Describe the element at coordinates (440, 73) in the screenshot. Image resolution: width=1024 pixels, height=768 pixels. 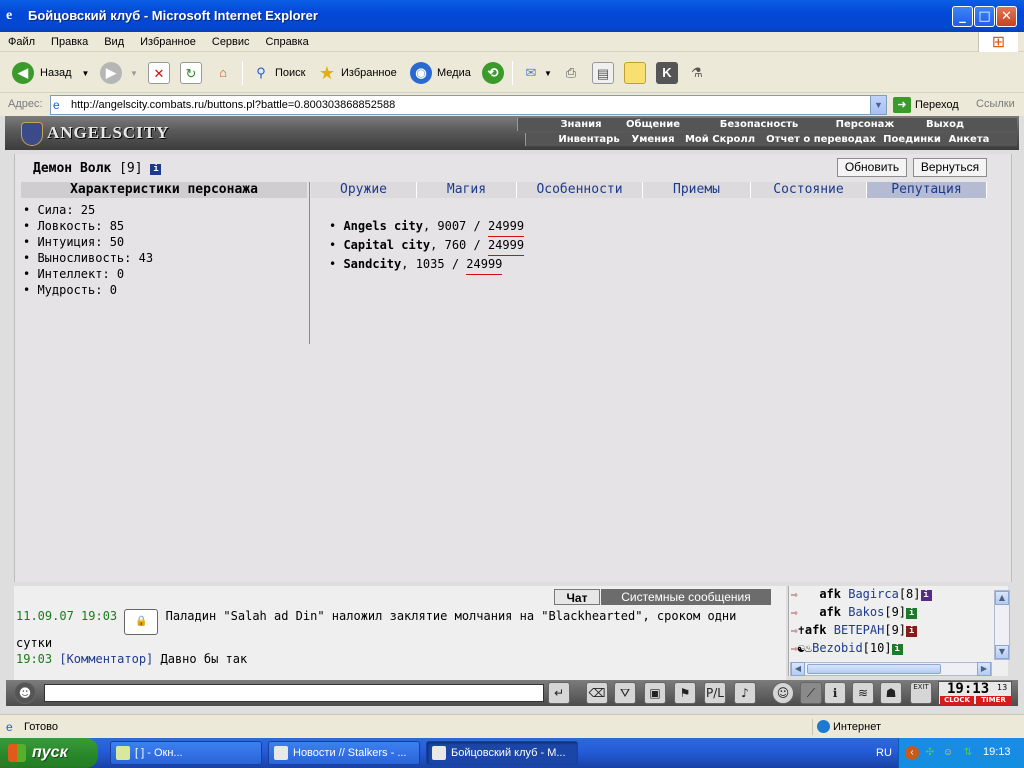
I see `media-button: ◉ Медиа` at that location.